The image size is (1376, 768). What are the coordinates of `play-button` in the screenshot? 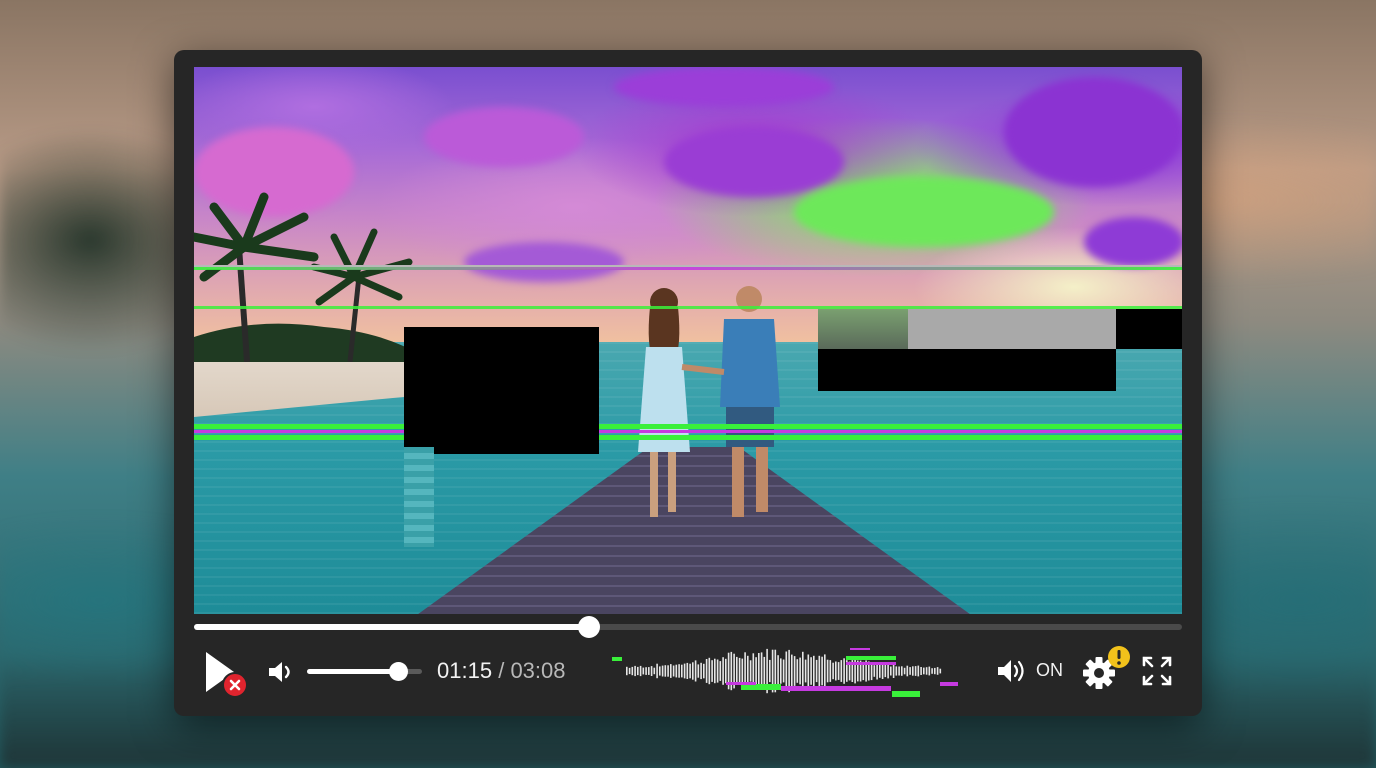 It's located at (225, 674).